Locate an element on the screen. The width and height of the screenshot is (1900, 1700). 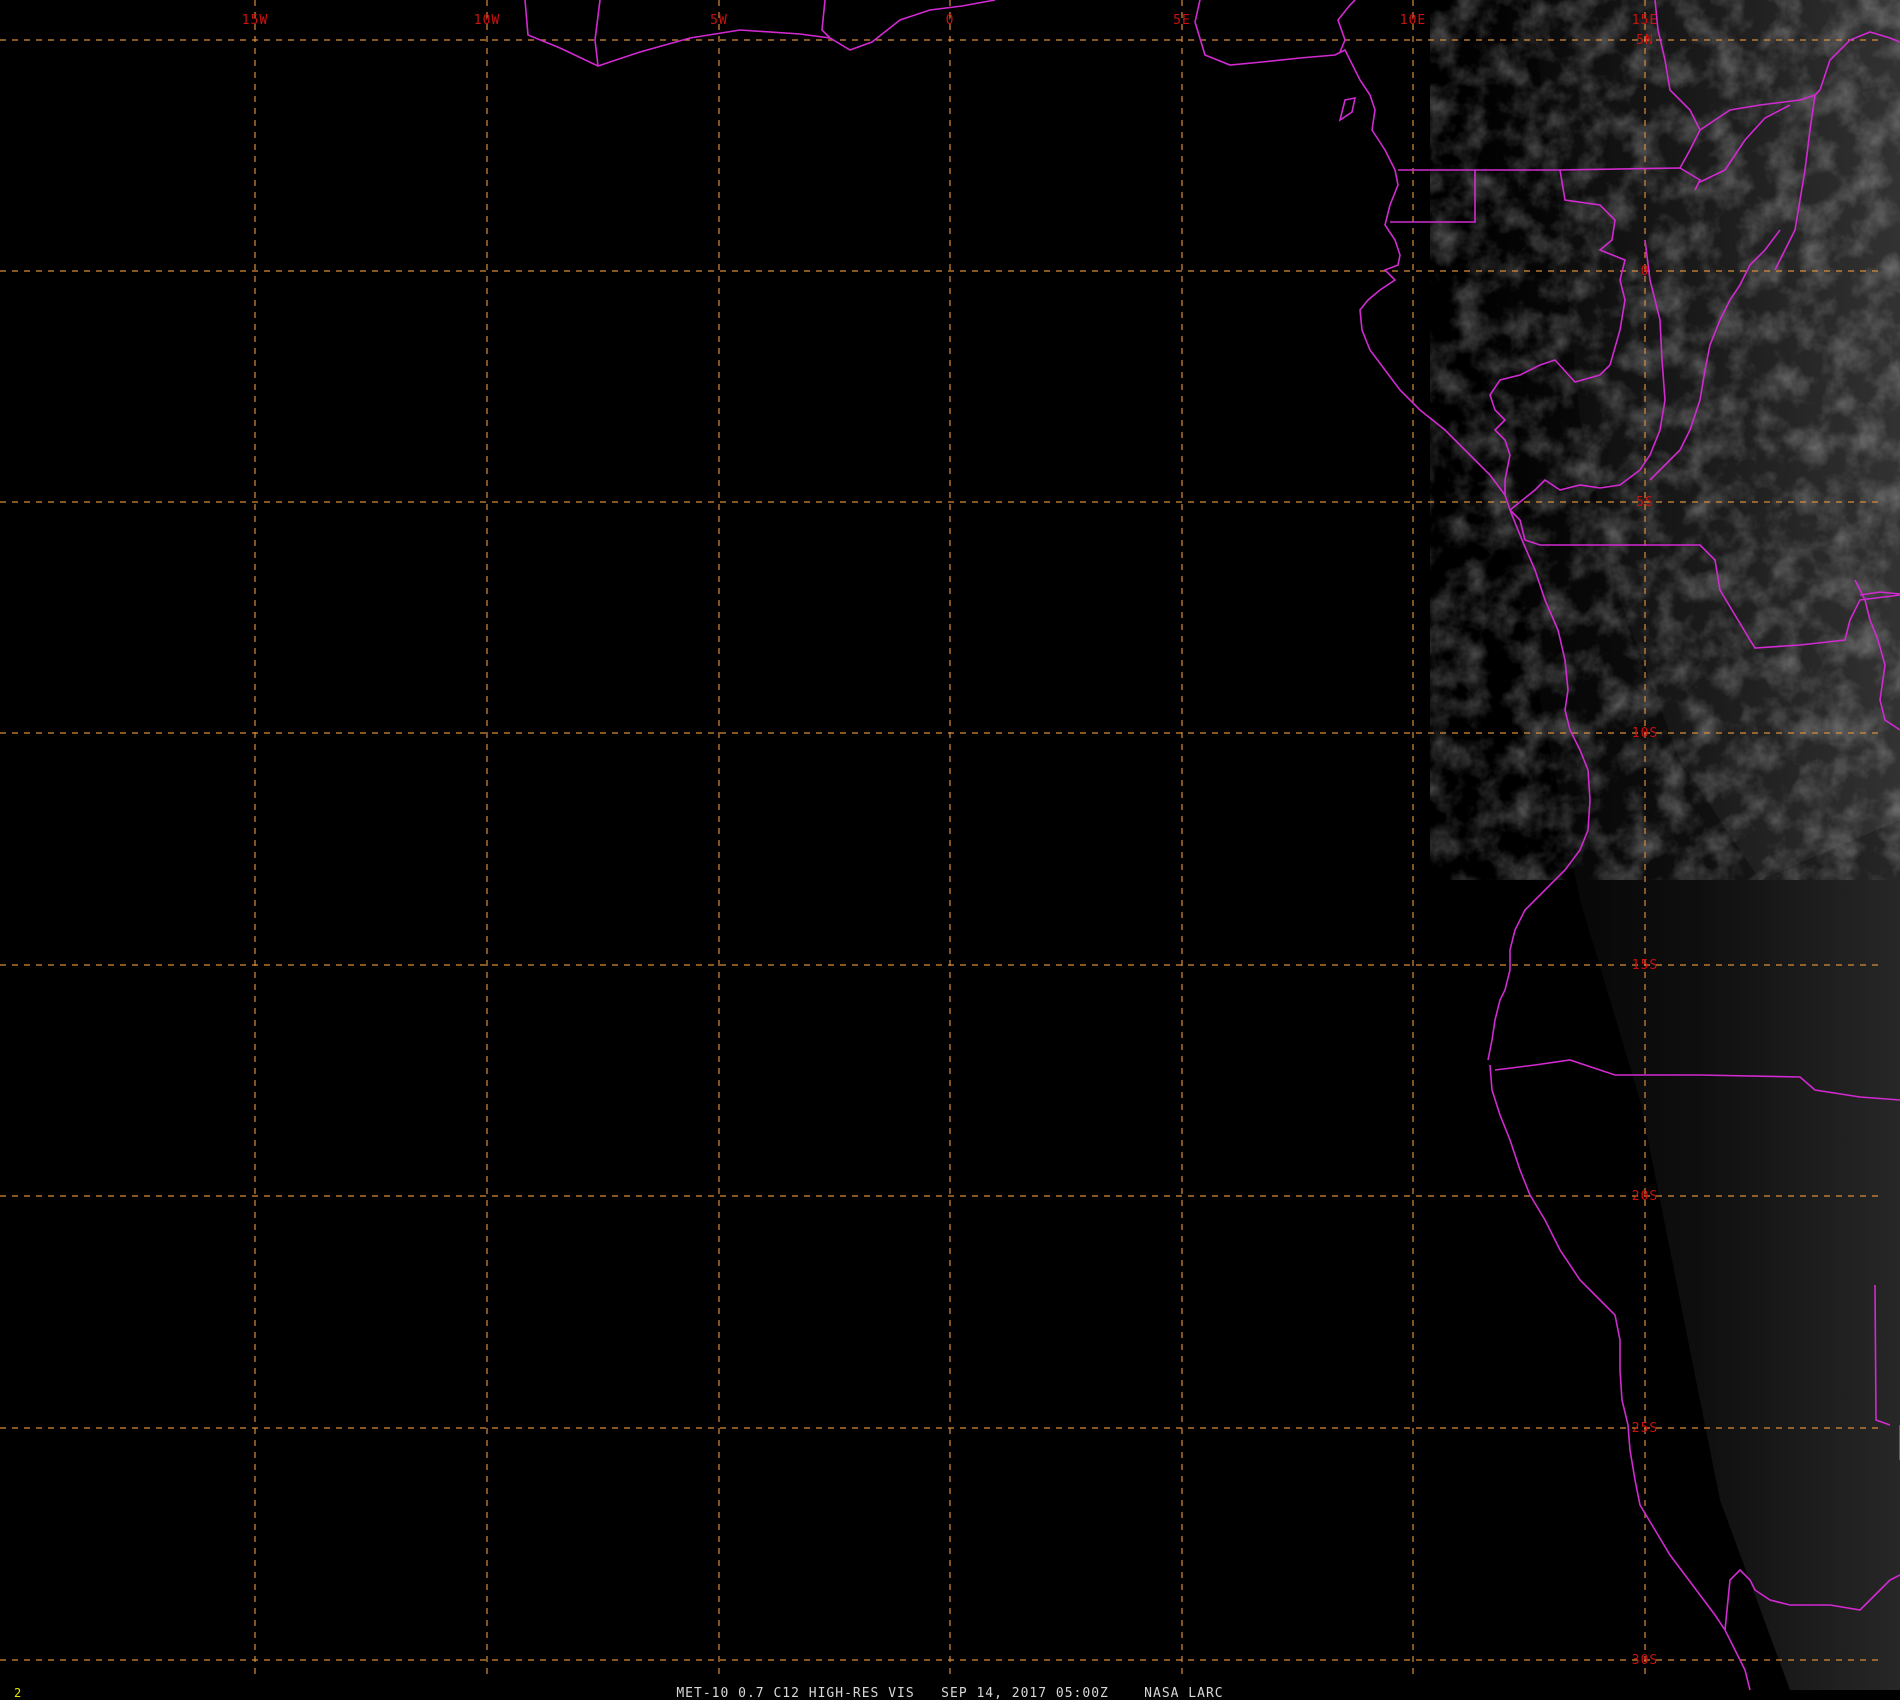
longitude-label: 5W is located at coordinates (719, 20).